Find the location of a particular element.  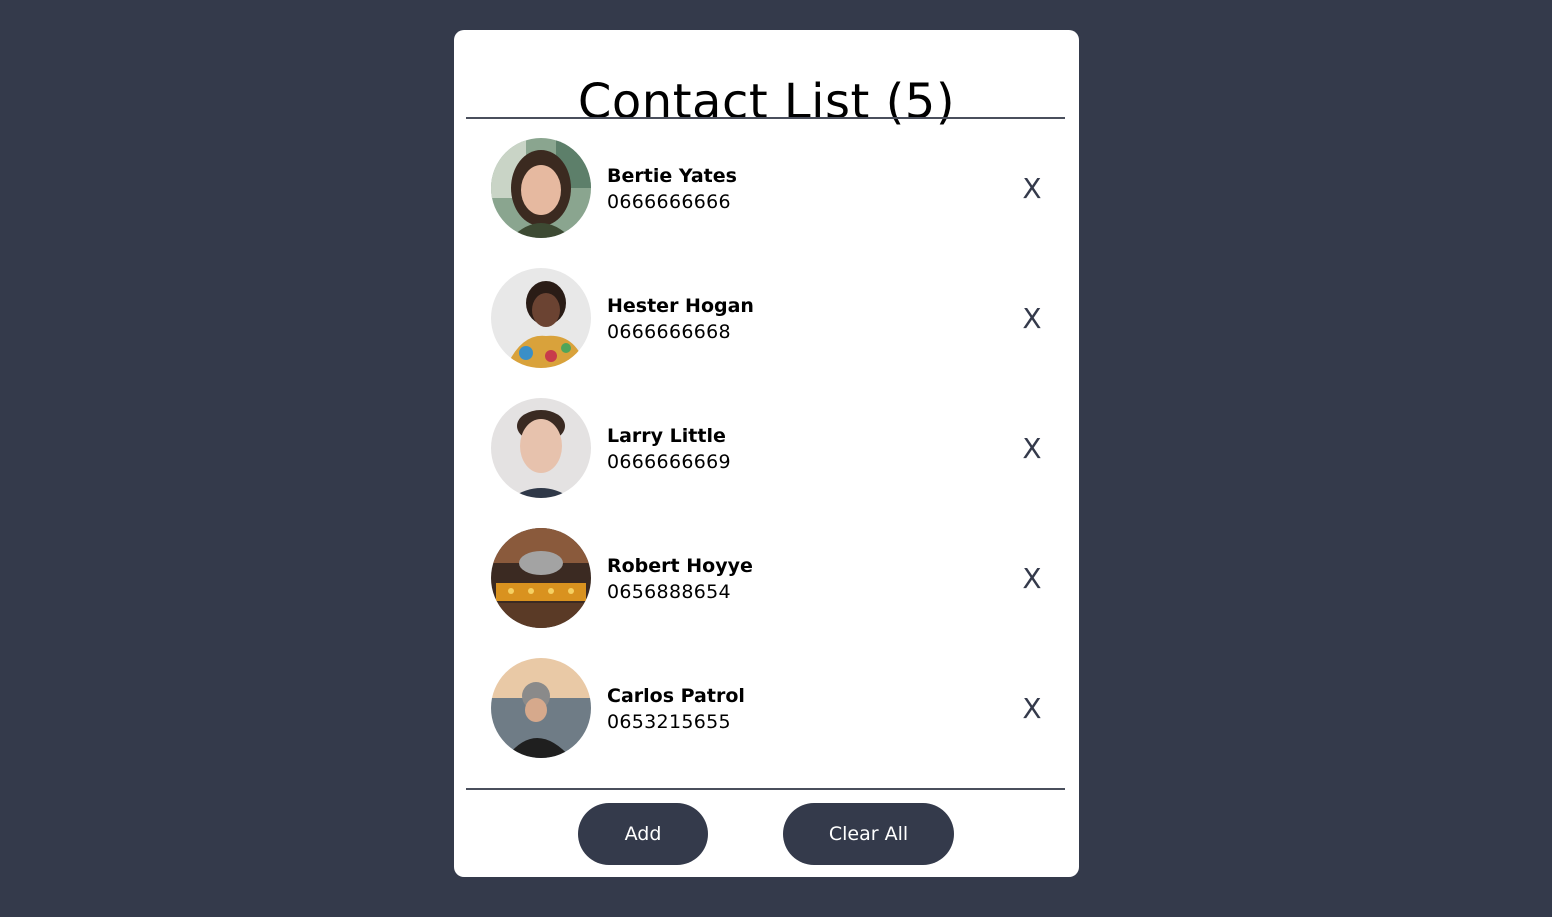

top-divider is located at coordinates (765, 118).